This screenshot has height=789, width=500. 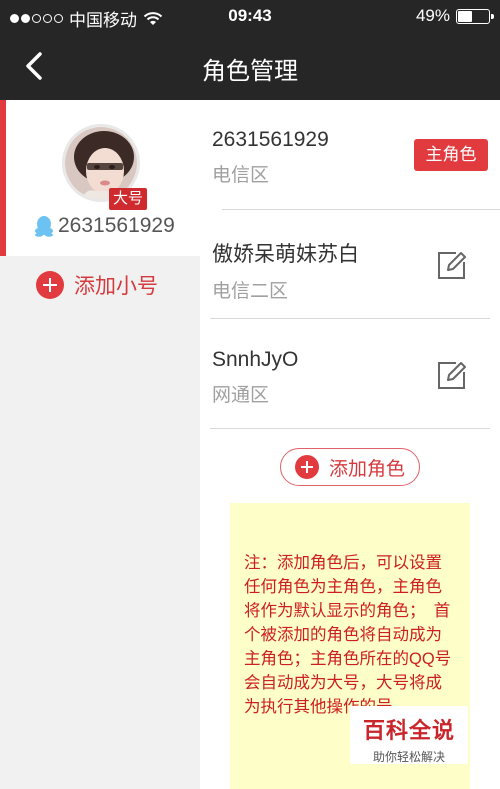 I want to click on add-role-button: 添加角色, so click(x=350, y=467).